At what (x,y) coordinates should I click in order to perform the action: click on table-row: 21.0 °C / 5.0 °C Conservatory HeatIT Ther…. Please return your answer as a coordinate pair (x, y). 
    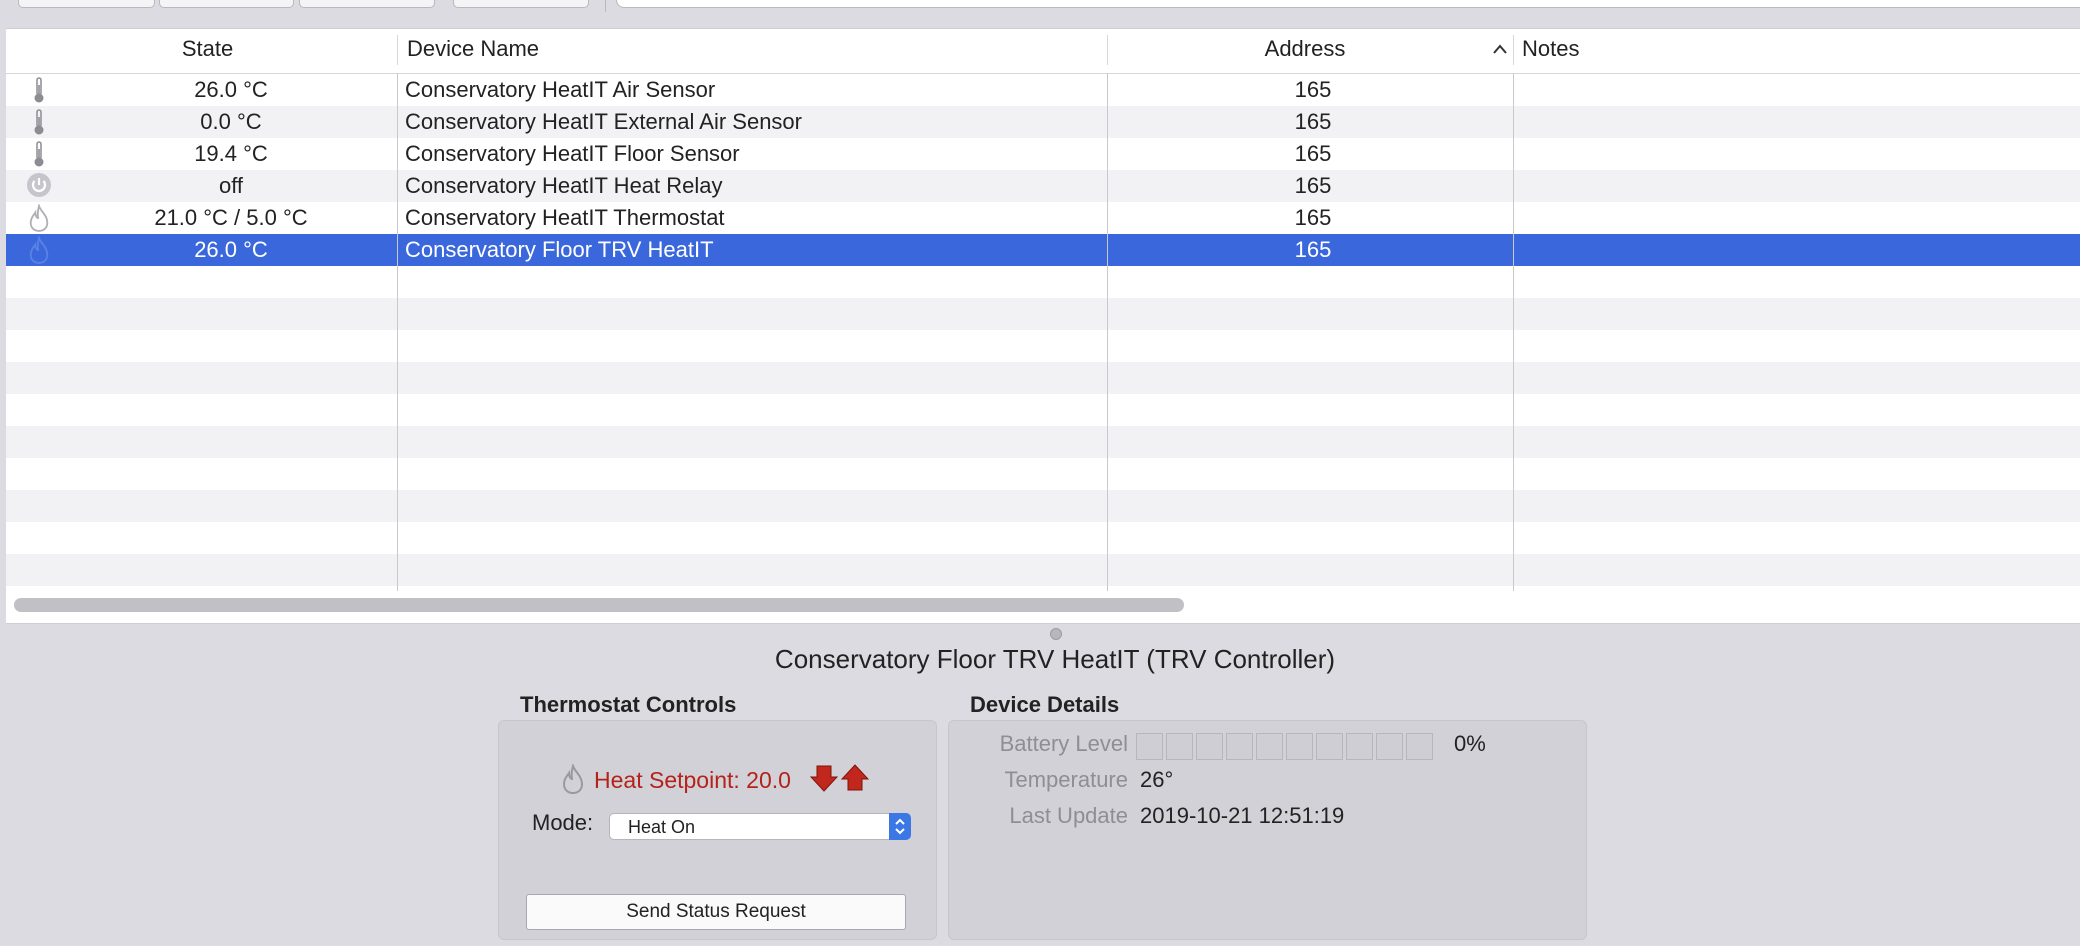
    Looking at the image, I should click on (1043, 218).